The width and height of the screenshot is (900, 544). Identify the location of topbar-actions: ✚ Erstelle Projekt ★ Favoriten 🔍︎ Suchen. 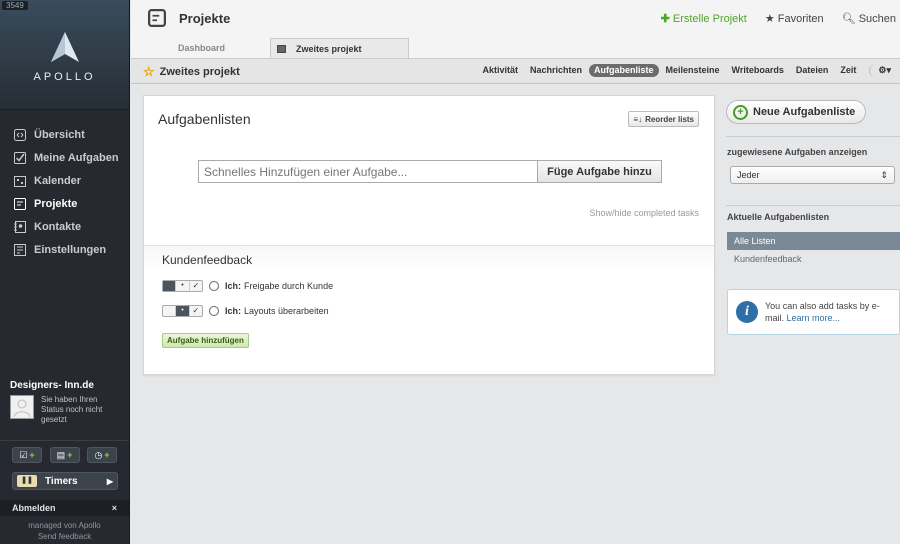
(778, 18).